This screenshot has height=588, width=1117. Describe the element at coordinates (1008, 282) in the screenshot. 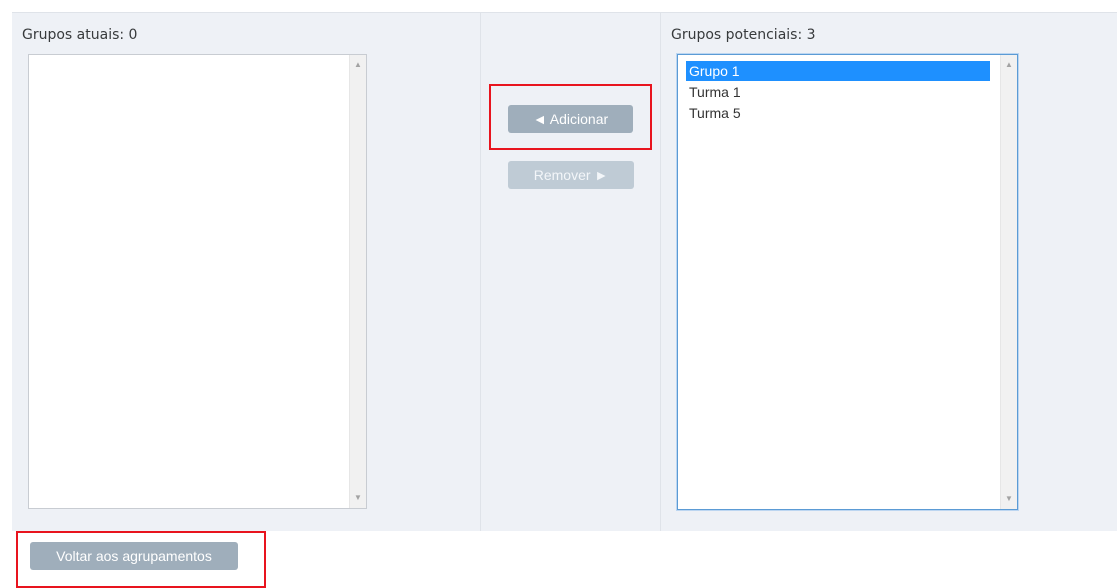

I see `potential-groups-scrollbar: ▲ ▼` at that location.